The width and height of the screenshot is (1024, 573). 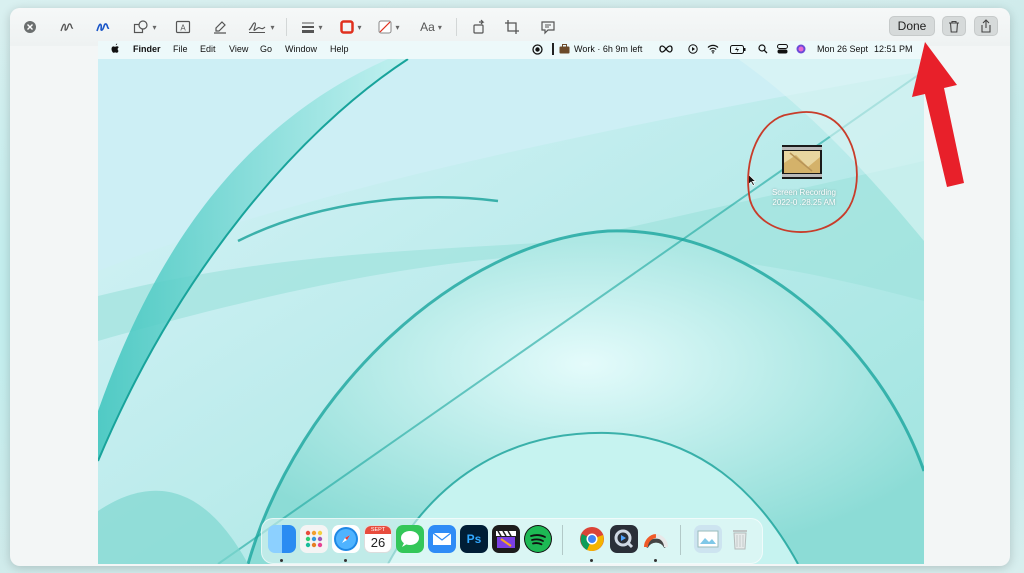 I want to click on red-arrow-annotation, so click(x=938, y=114).